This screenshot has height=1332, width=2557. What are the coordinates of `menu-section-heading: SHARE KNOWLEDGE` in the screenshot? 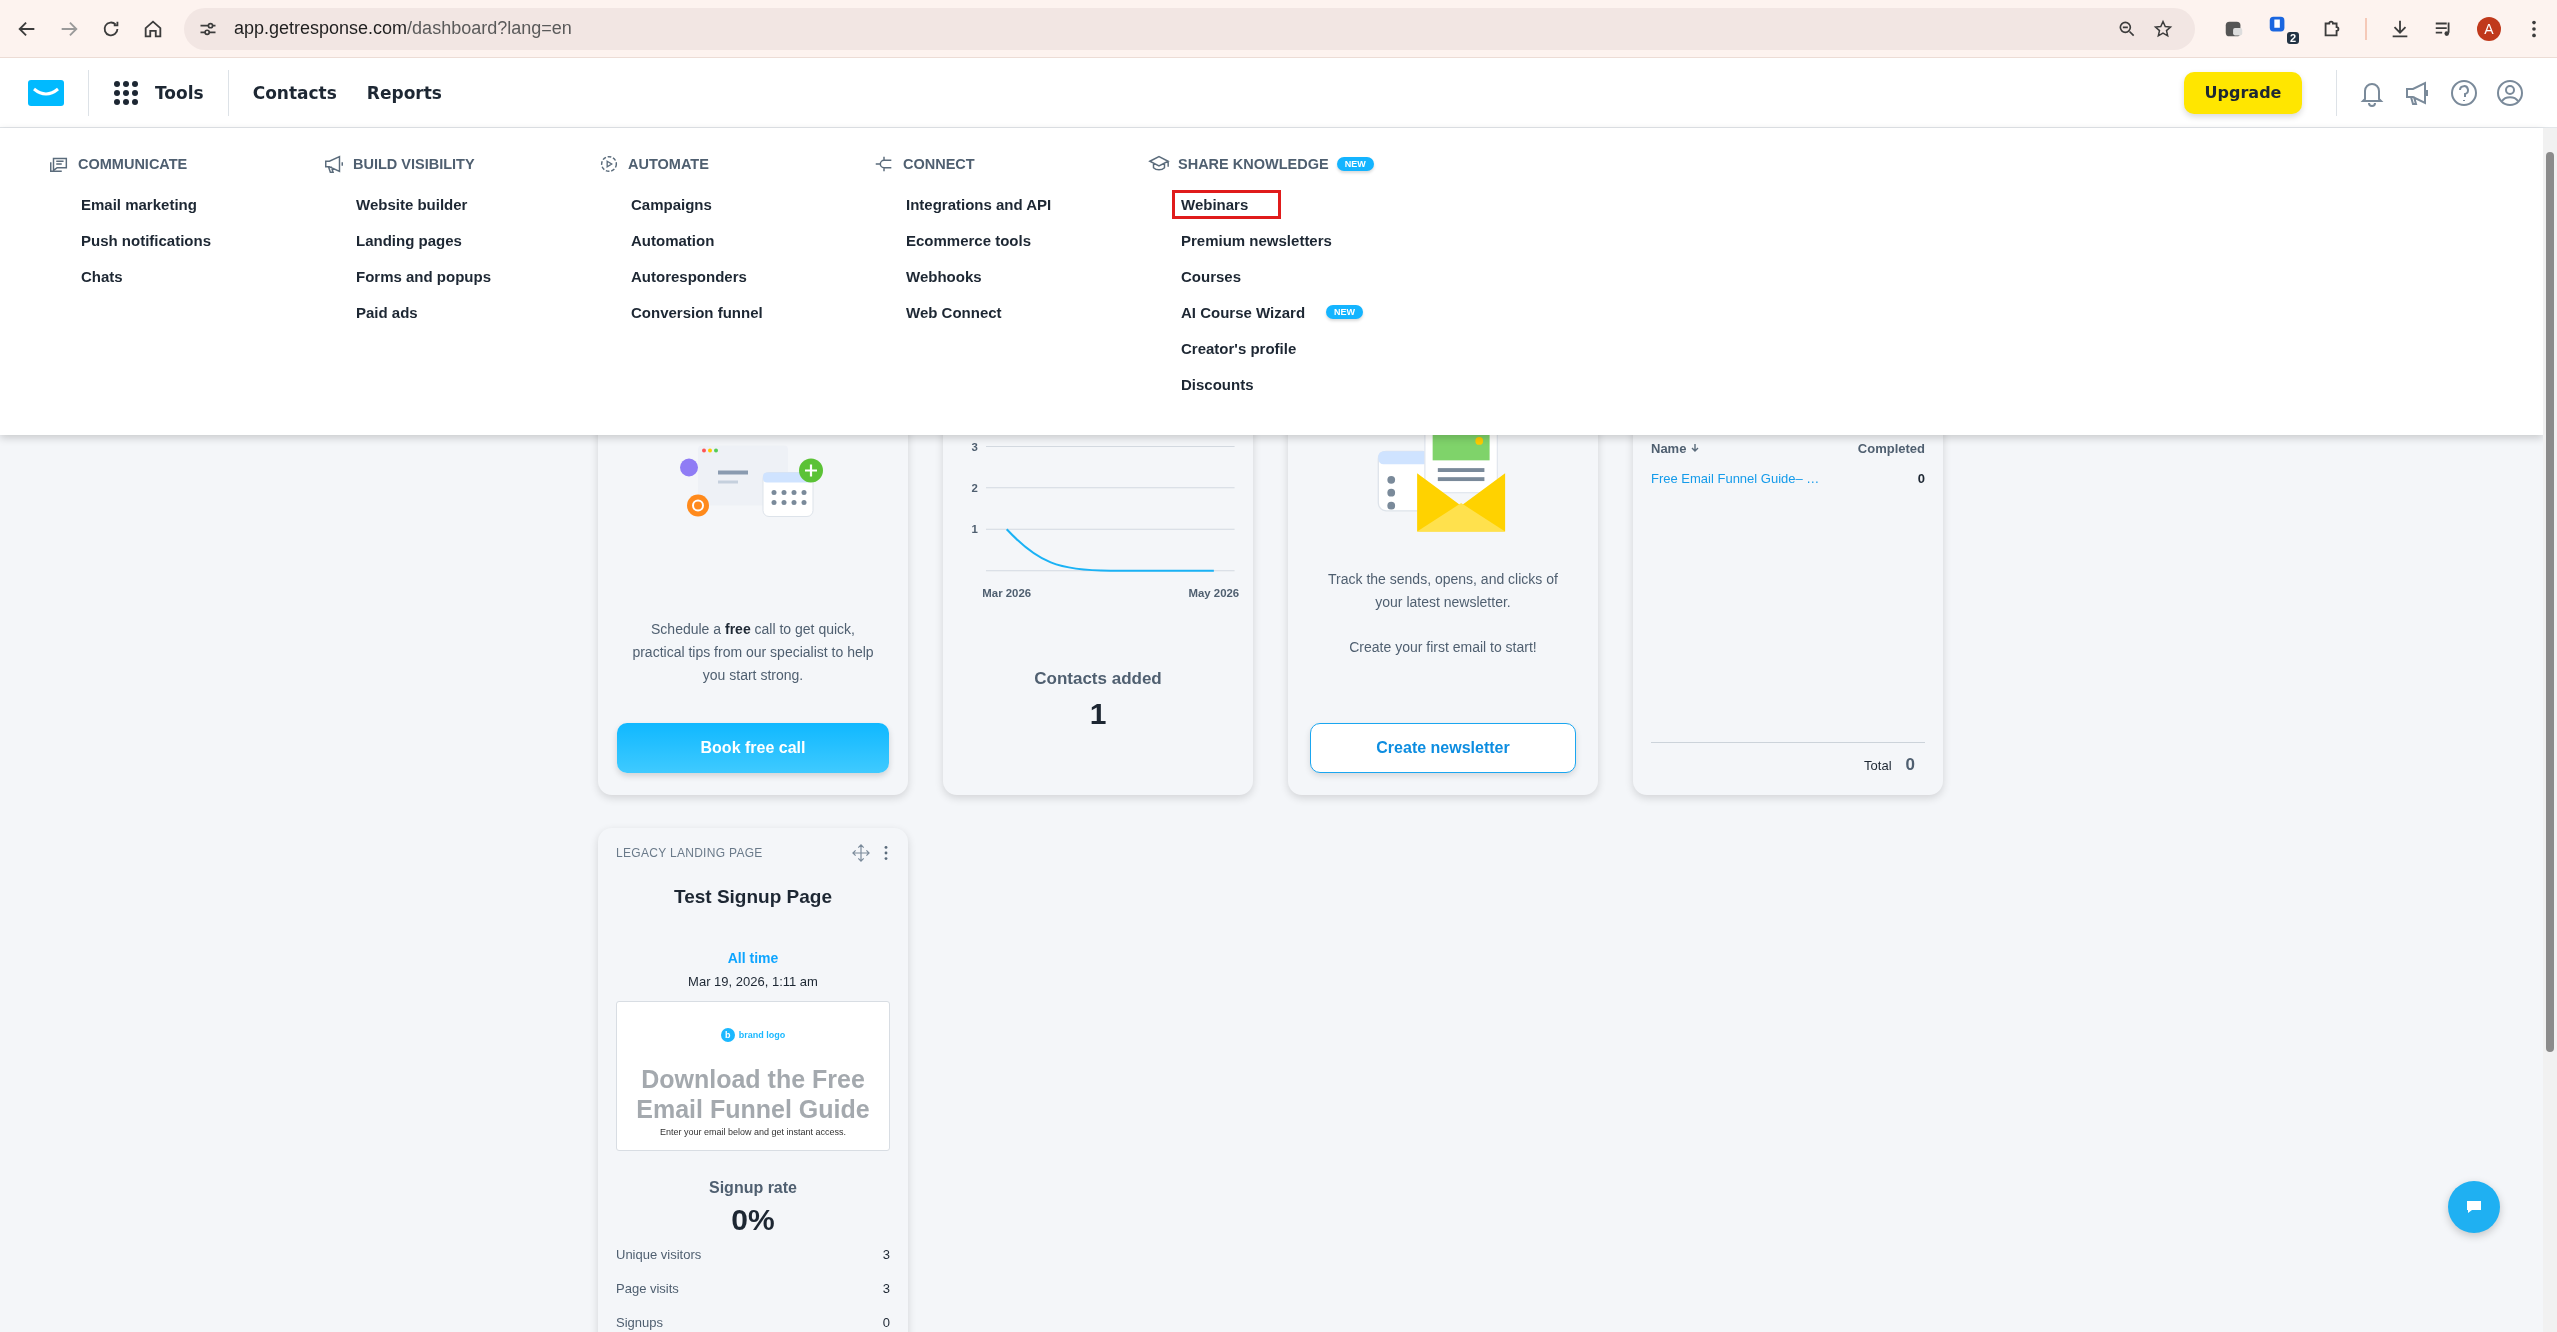 It's located at (1253, 164).